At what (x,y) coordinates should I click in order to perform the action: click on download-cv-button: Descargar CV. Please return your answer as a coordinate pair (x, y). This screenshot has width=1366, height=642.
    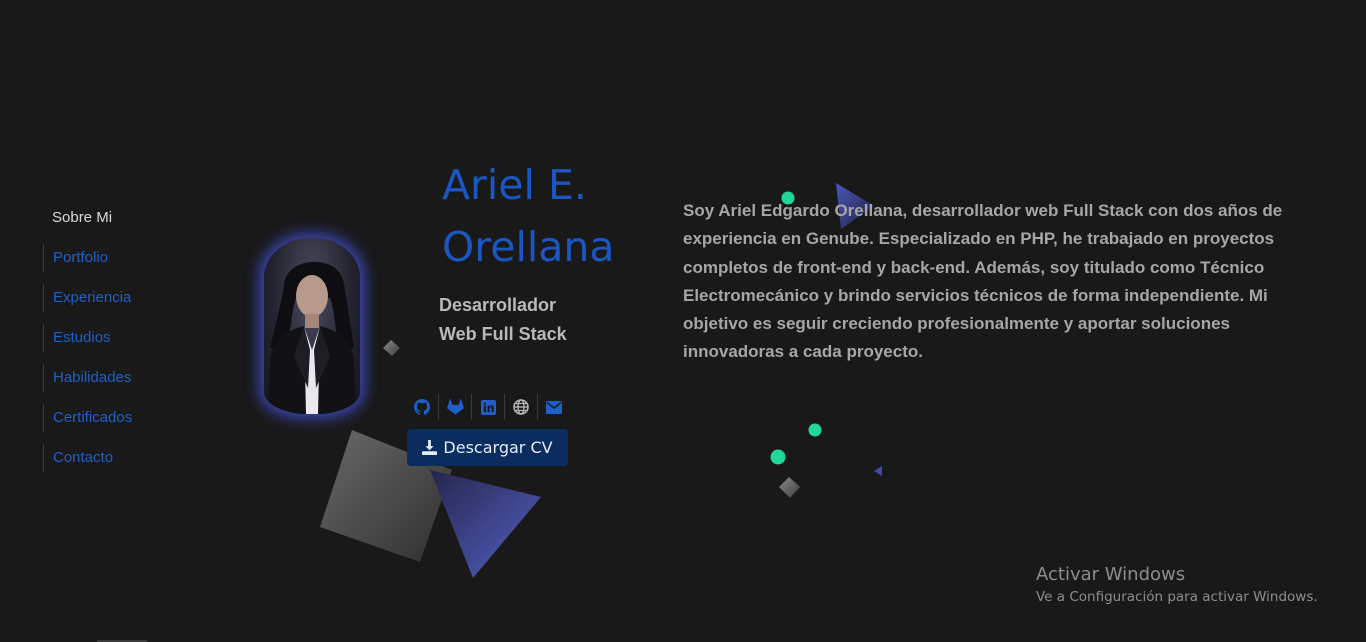
    Looking at the image, I should click on (487, 447).